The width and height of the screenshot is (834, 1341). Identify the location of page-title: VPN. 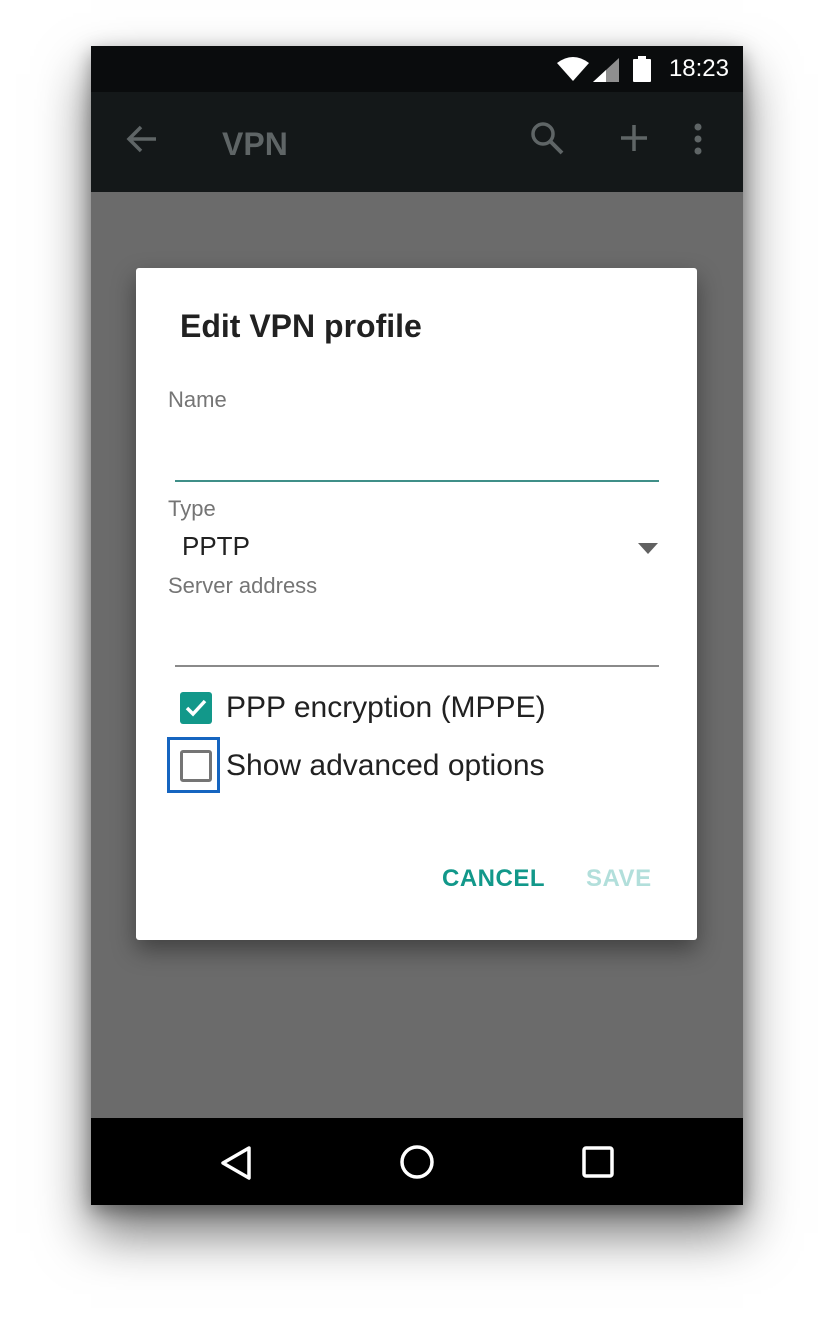
(255, 144).